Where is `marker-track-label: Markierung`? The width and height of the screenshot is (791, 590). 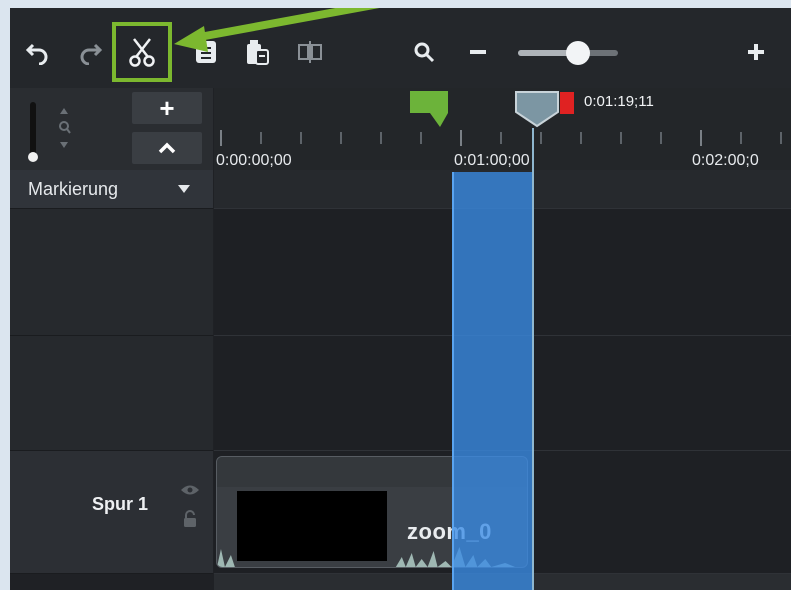
marker-track-label: Markierung is located at coordinates (73, 189).